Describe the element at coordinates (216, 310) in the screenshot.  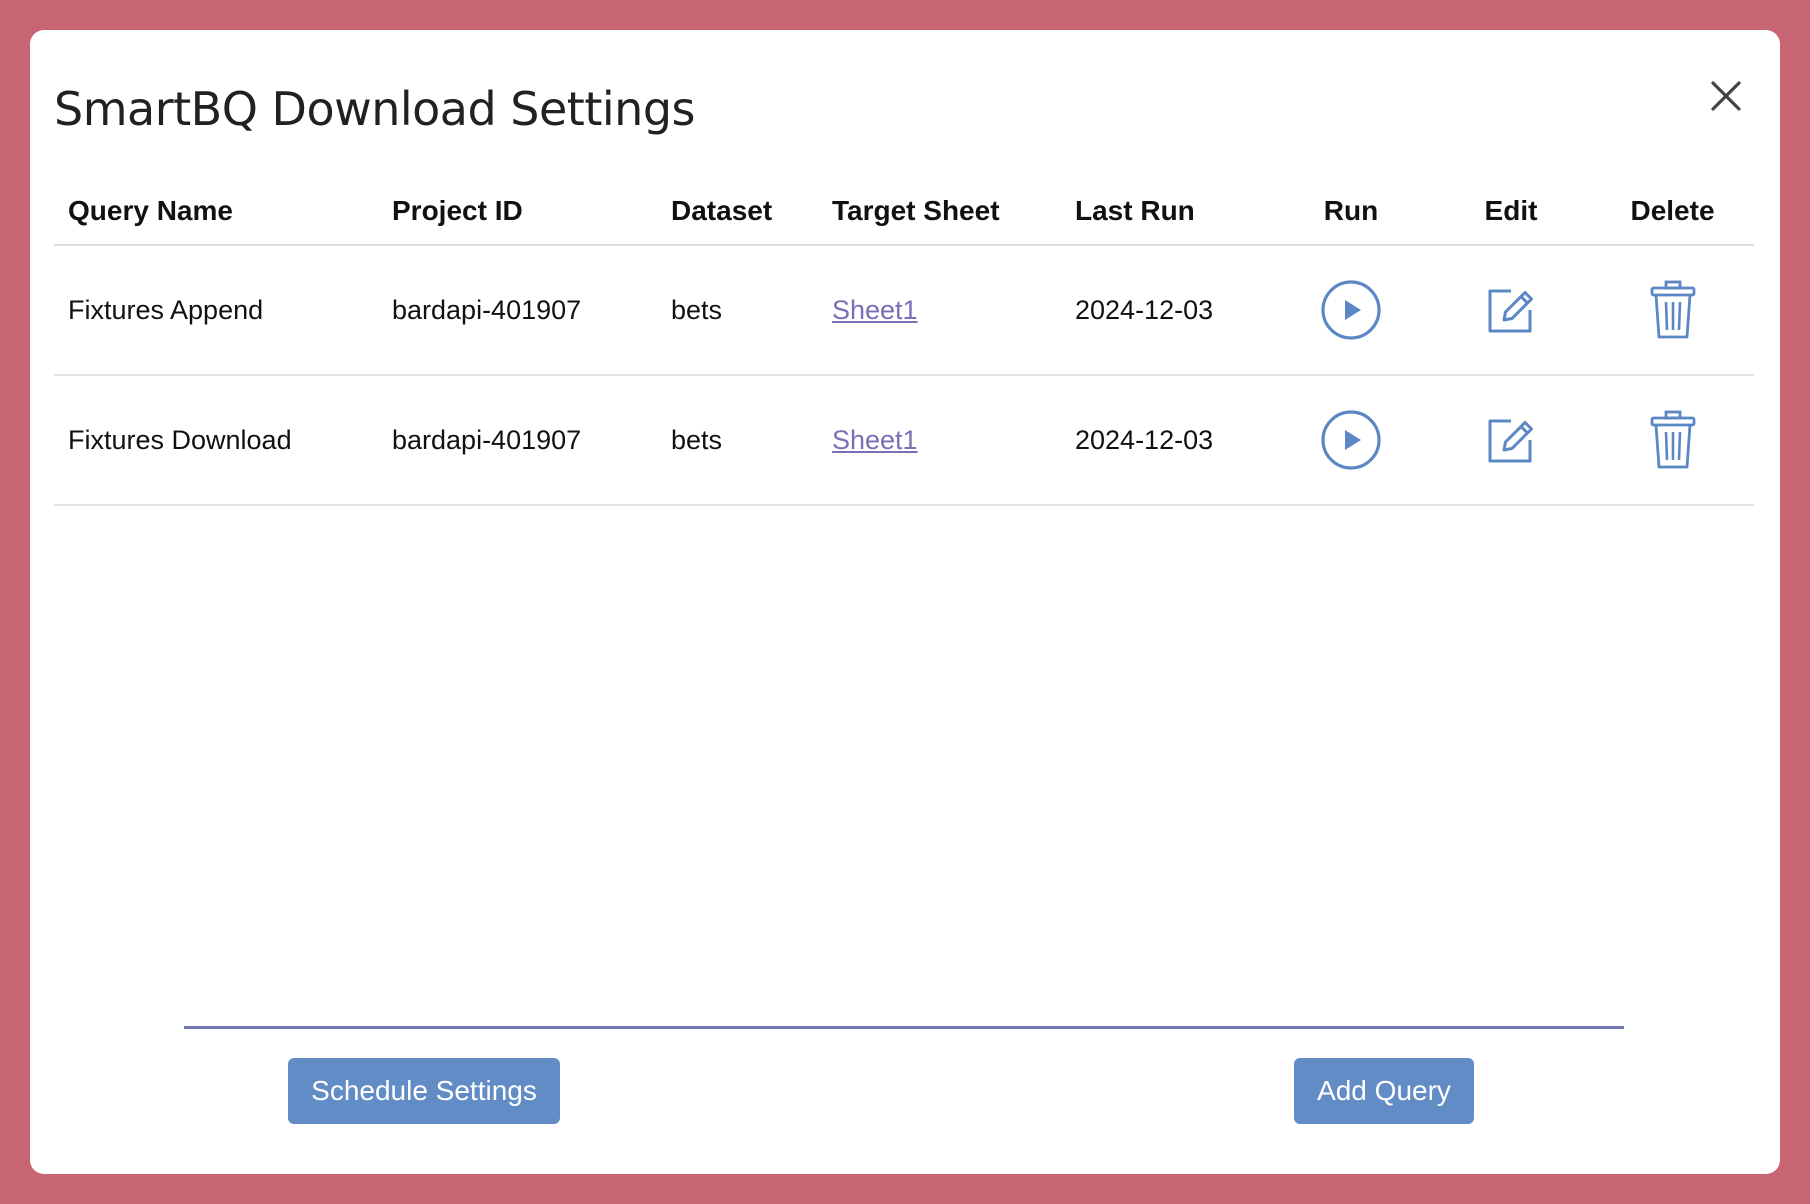
I see `cell-query-name: Fixtures Append` at that location.